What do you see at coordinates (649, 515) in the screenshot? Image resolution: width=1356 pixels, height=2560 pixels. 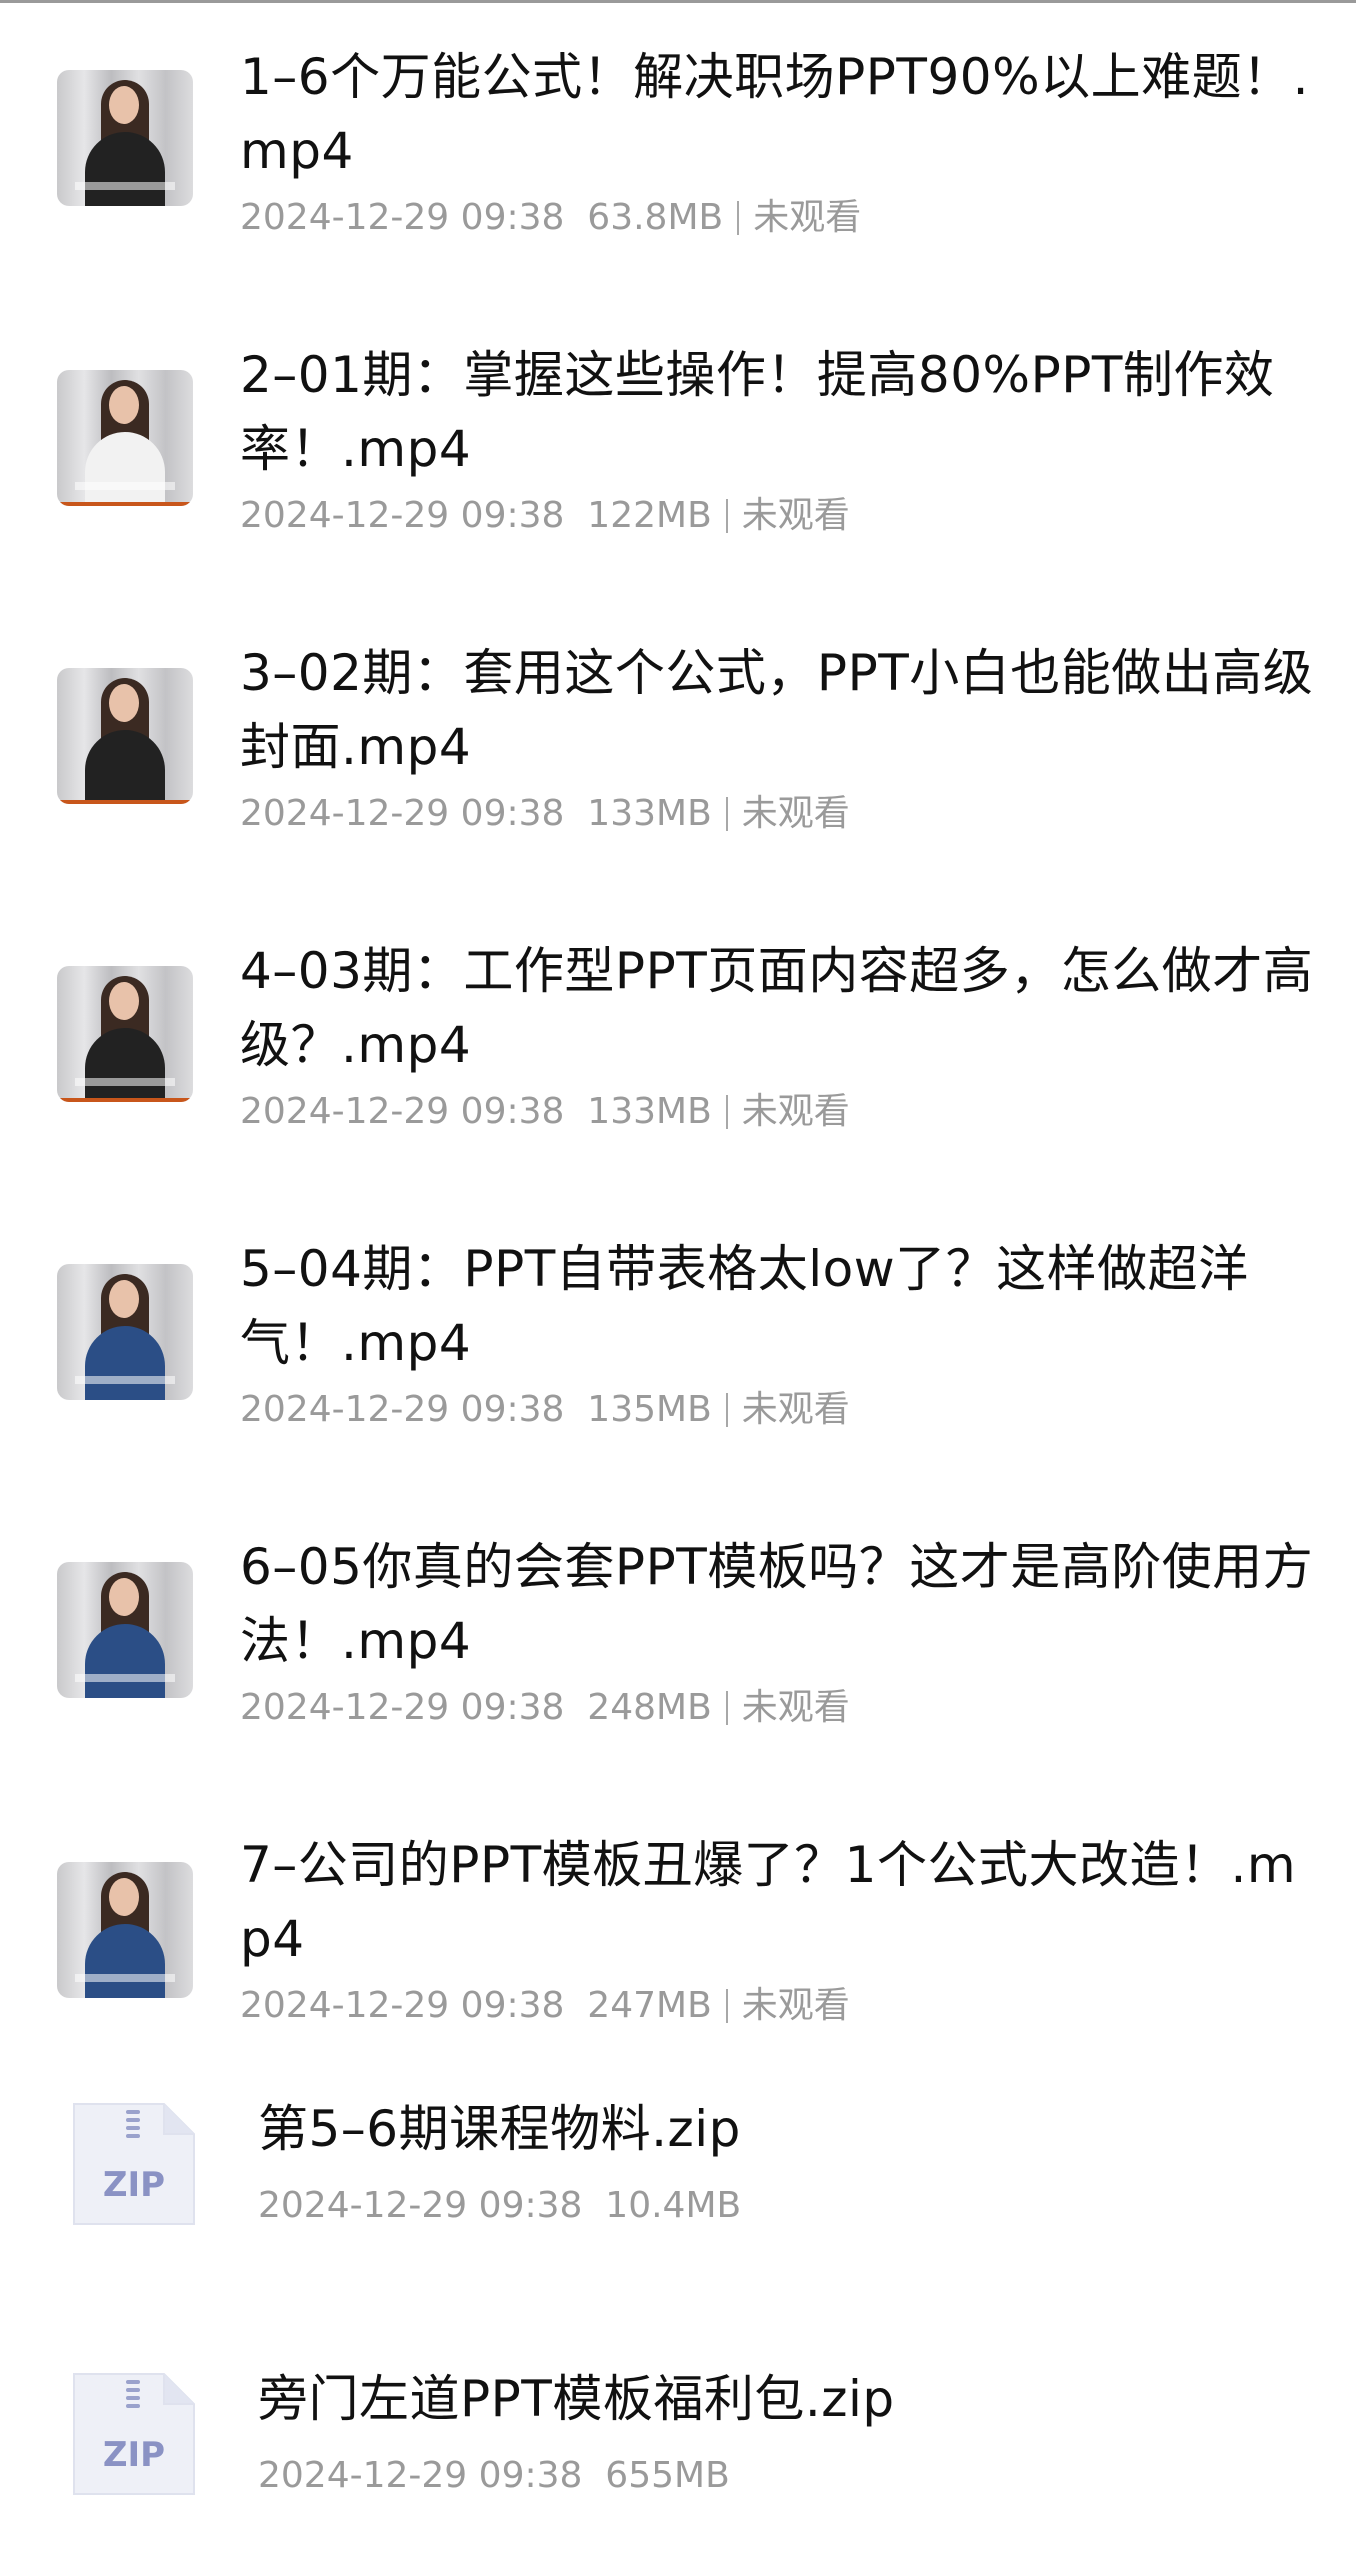 I see `file-size: 122MB` at bounding box center [649, 515].